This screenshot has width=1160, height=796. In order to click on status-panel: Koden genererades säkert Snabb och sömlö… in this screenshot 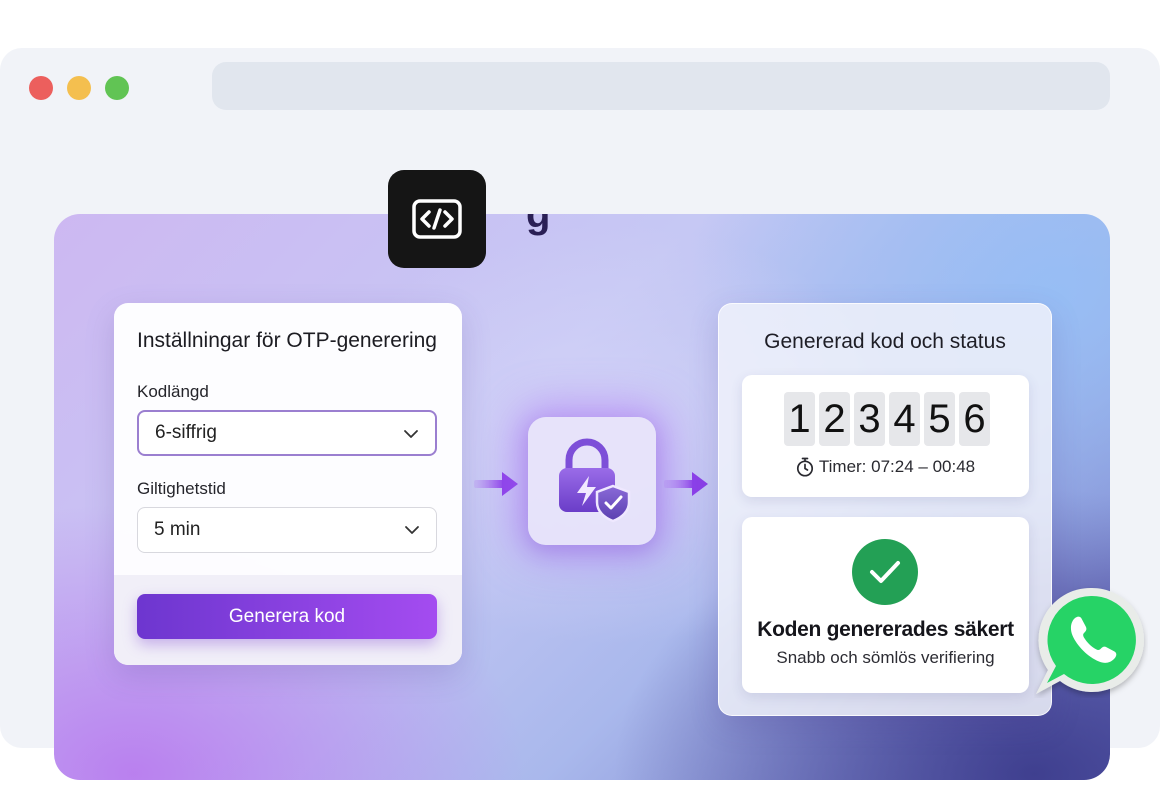, I will do `click(885, 605)`.